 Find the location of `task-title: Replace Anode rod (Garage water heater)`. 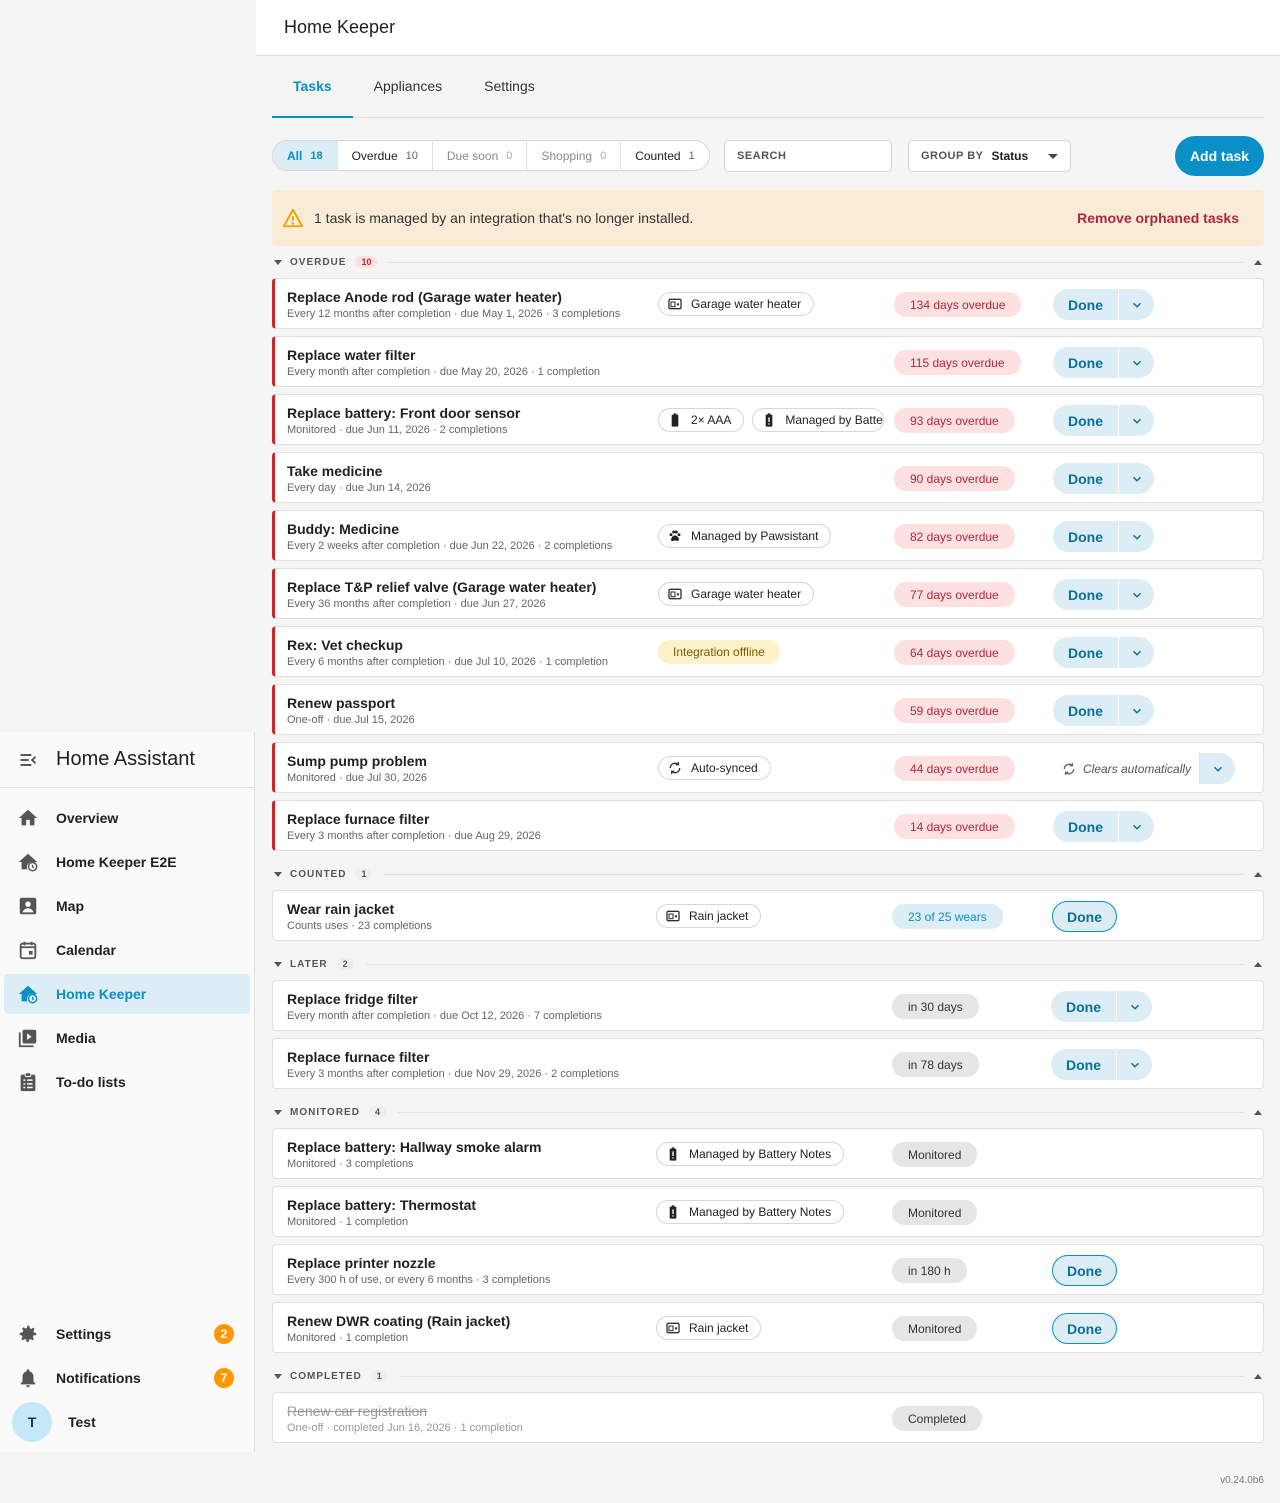

task-title: Replace Anode rod (Garage water heater) is located at coordinates (424, 297).